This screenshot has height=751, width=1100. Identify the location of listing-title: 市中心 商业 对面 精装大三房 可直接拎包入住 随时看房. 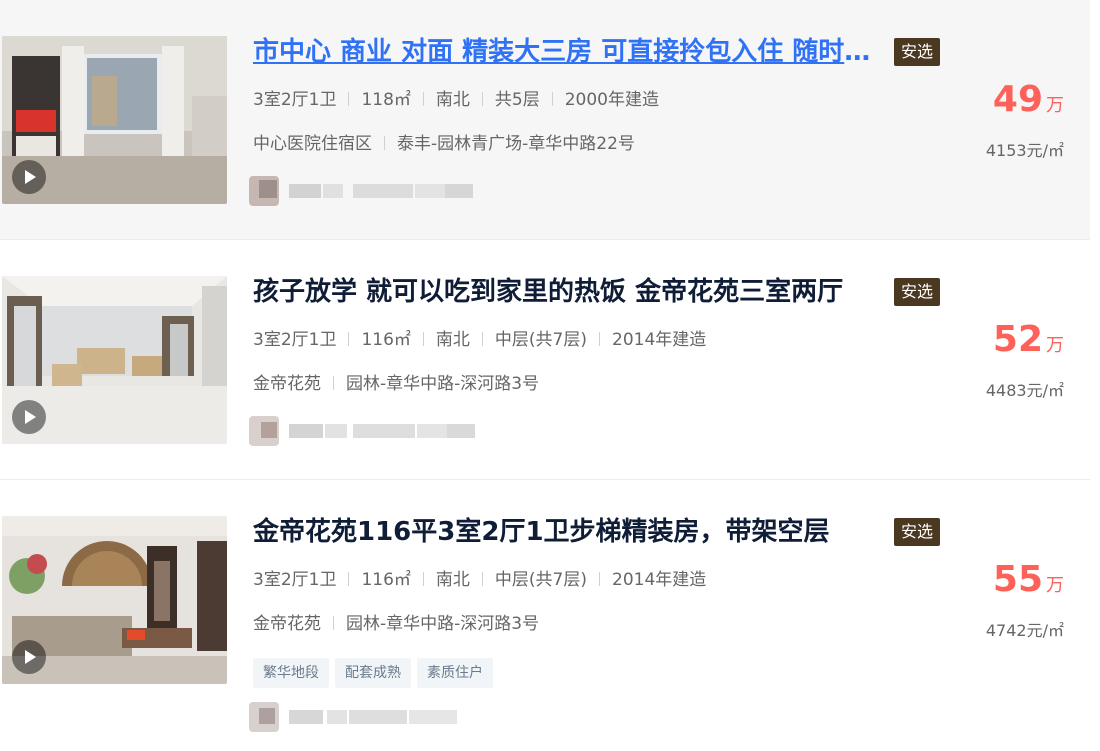
(563, 52).